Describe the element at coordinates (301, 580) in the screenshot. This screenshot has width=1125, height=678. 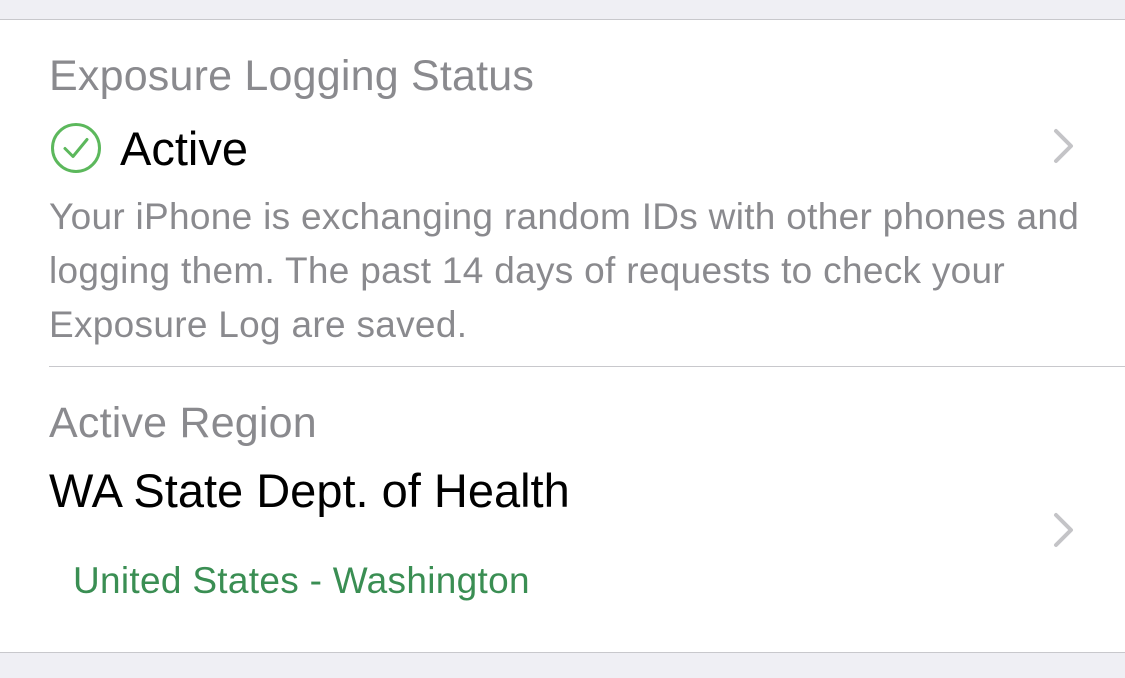
I see `region-subtitle: United States - Washington` at that location.